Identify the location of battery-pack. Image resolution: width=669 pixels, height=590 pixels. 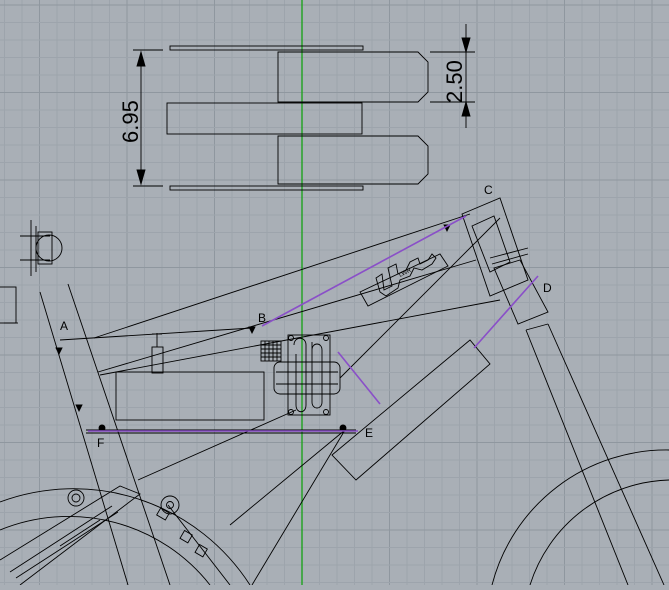
(411, 410).